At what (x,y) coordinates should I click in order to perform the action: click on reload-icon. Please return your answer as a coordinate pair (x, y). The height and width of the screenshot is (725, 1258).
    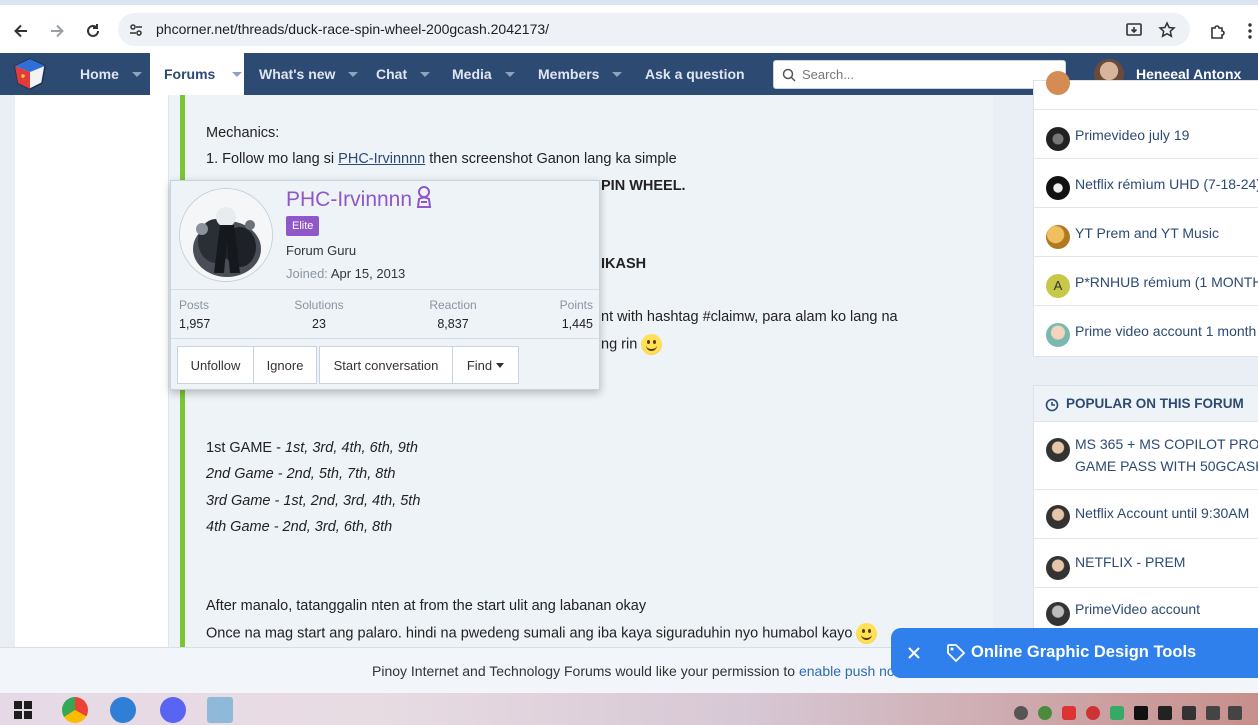
    Looking at the image, I should click on (93, 30).